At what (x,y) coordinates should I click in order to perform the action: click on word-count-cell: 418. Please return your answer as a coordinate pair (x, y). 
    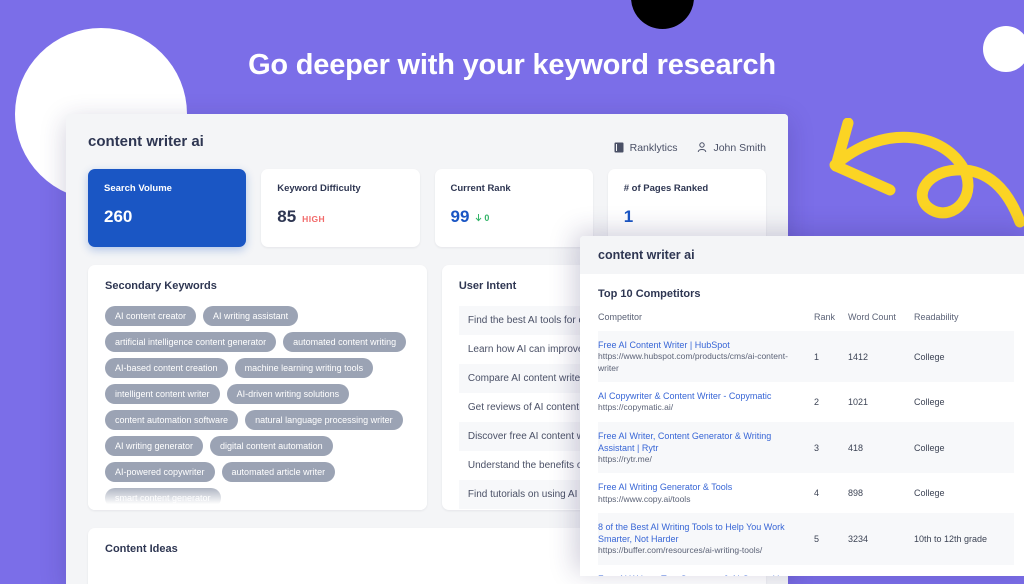
    Looking at the image, I should click on (856, 447).